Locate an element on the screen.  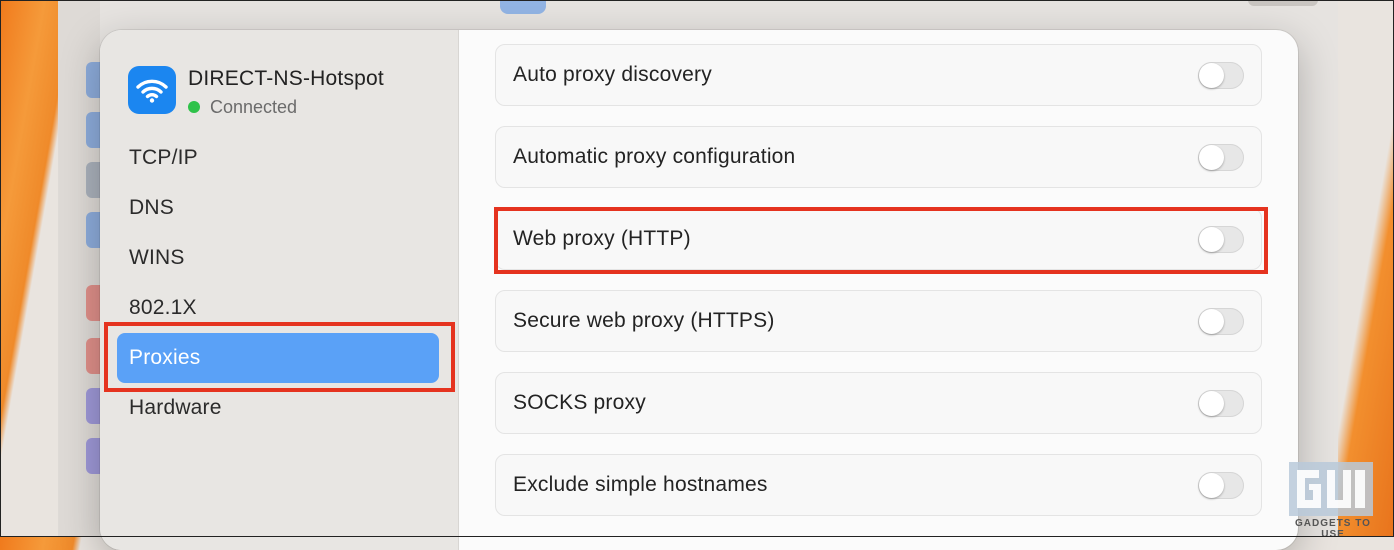
connection-status-label: Connected is located at coordinates (254, 107).